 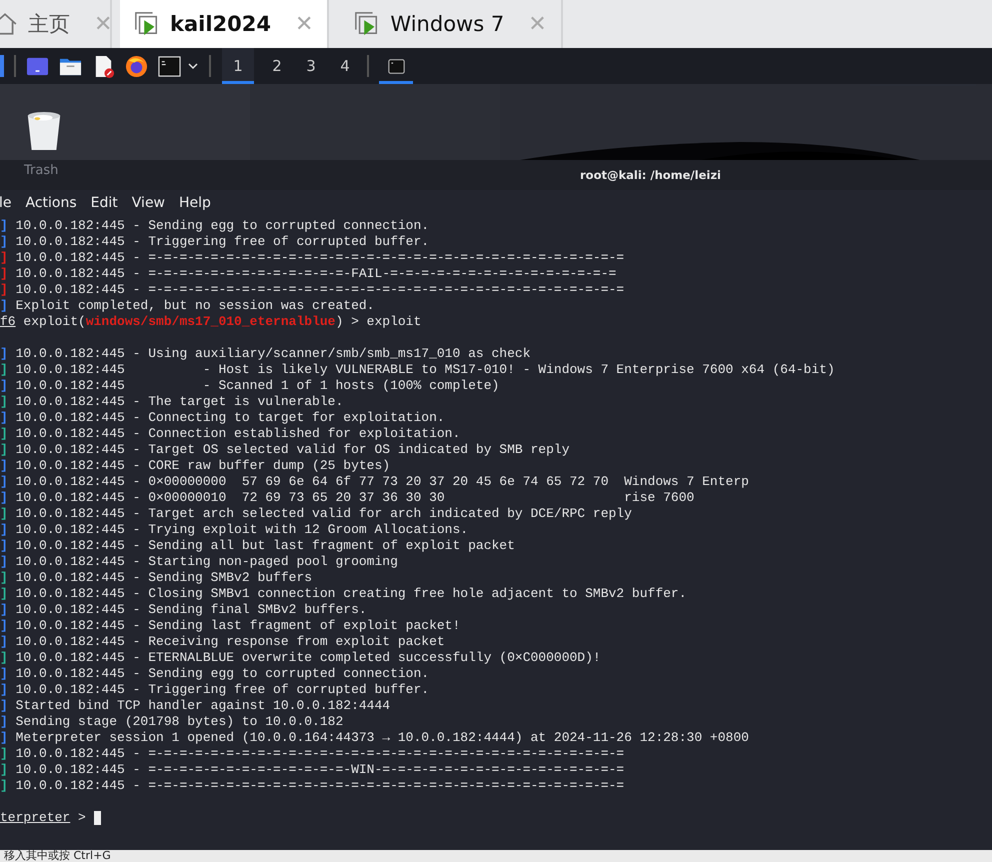 I want to click on prompt-host: terpreter, so click(x=35, y=818).